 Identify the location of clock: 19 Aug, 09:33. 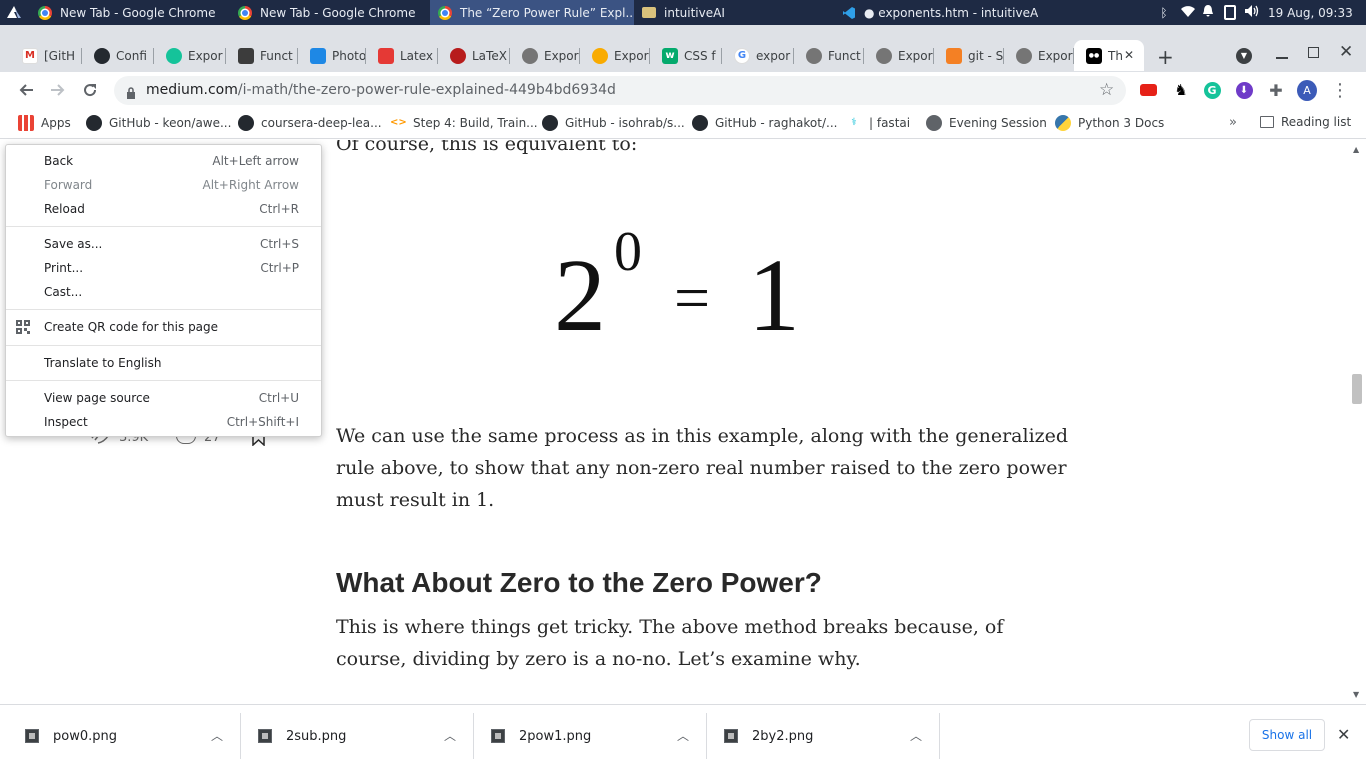
(1310, 13).